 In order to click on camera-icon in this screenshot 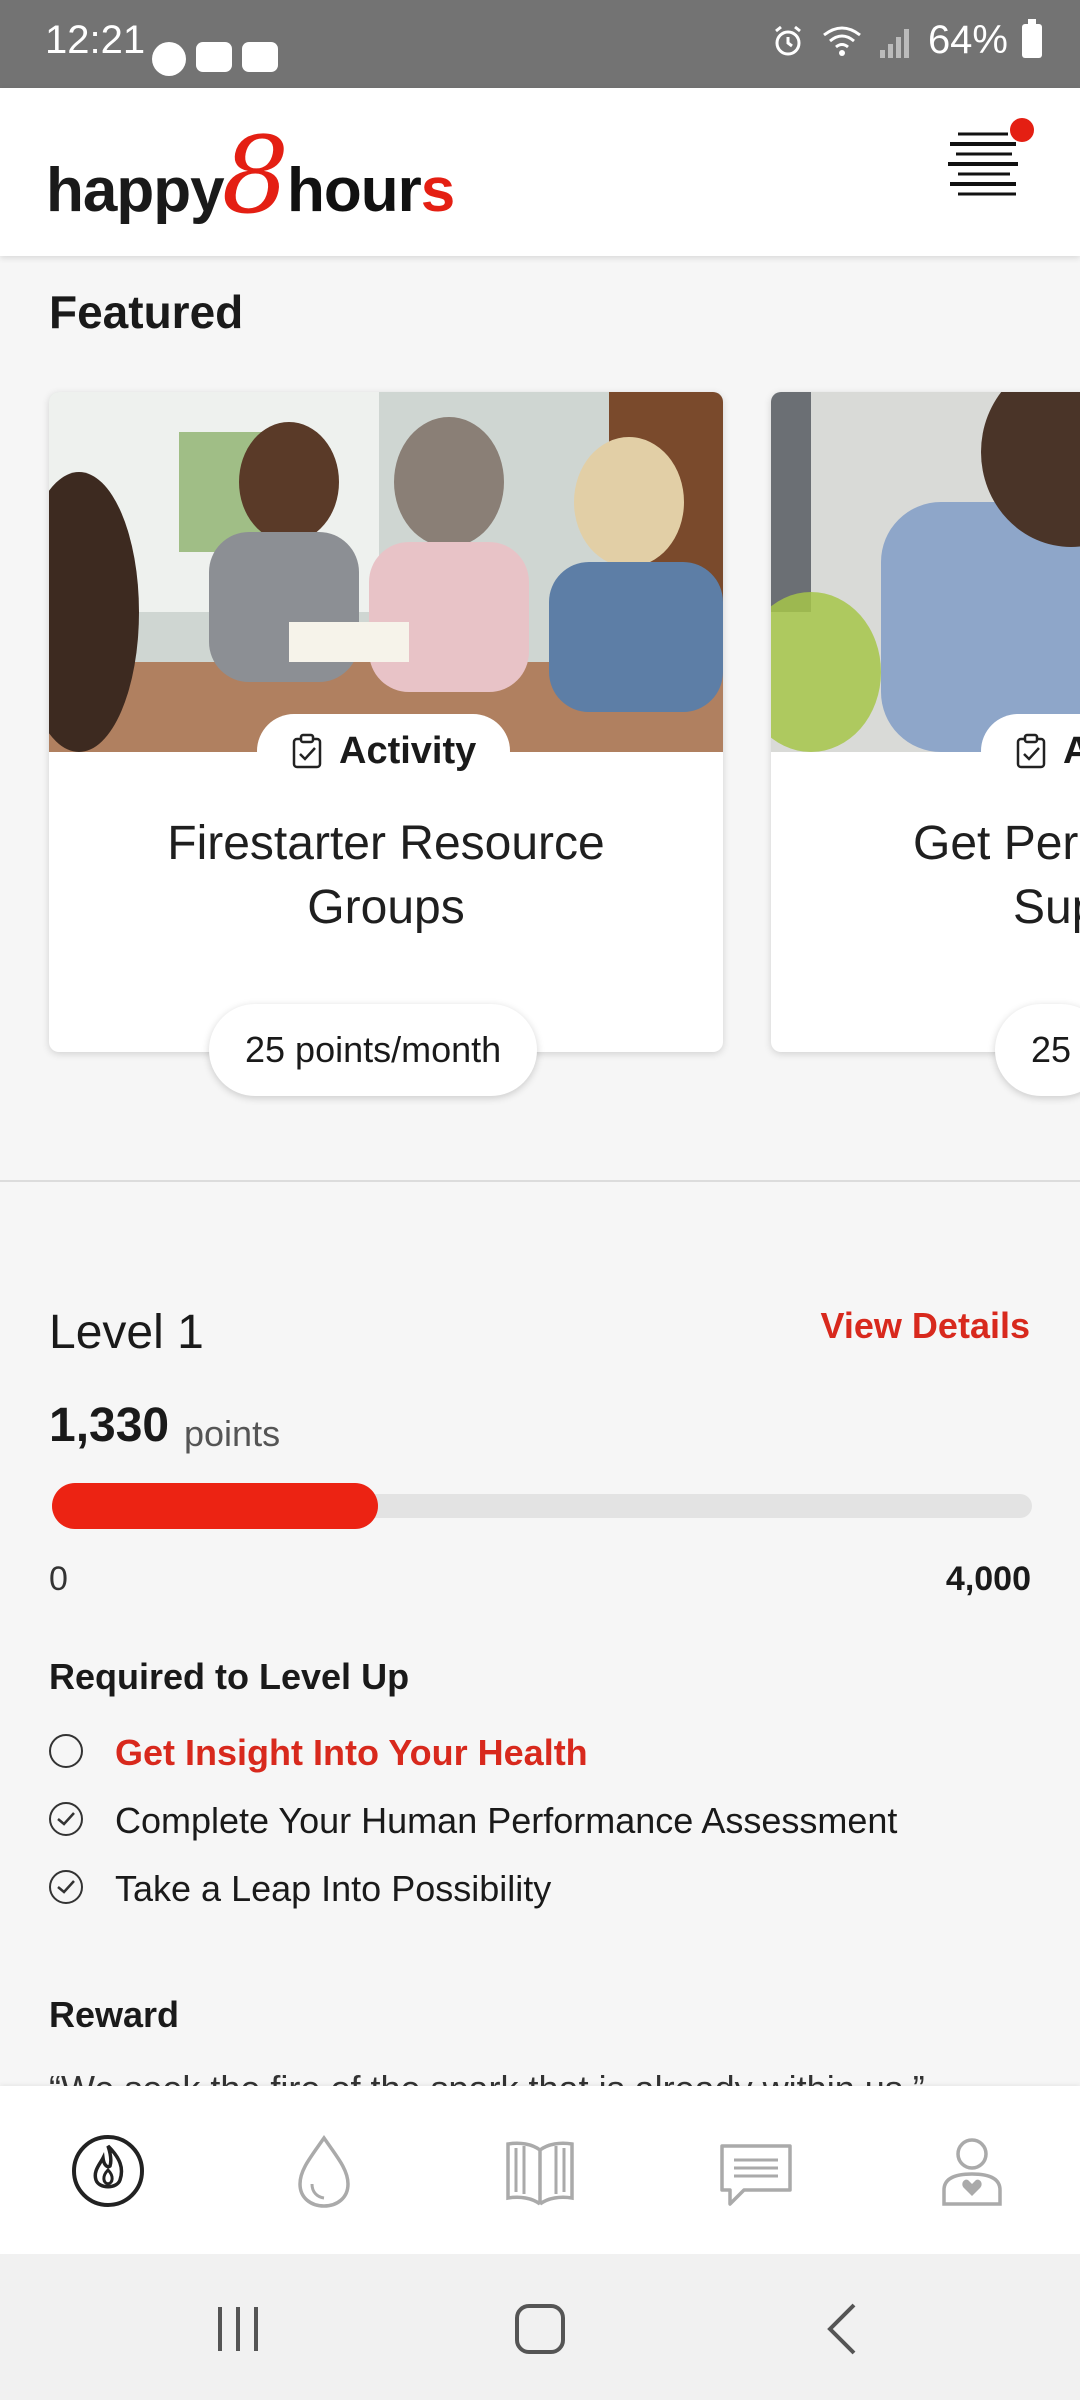, I will do `click(214, 57)`.